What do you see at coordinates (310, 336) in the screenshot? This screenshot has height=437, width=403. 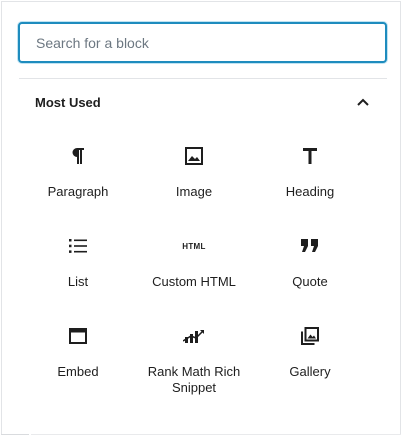 I see `gallery-icon` at bounding box center [310, 336].